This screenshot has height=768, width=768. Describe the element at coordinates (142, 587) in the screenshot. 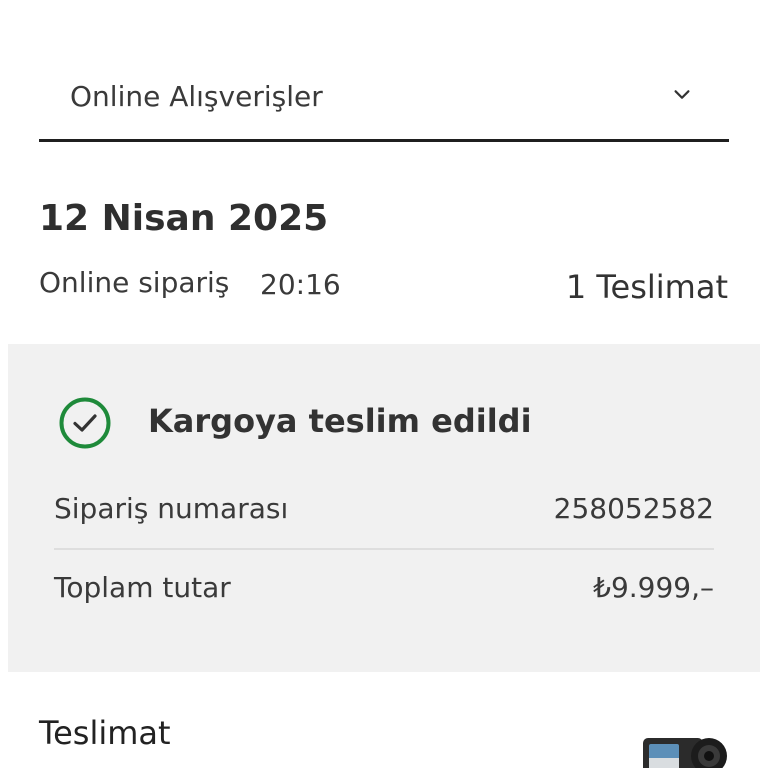

I see `total-amount-label: Toplam tutar` at that location.